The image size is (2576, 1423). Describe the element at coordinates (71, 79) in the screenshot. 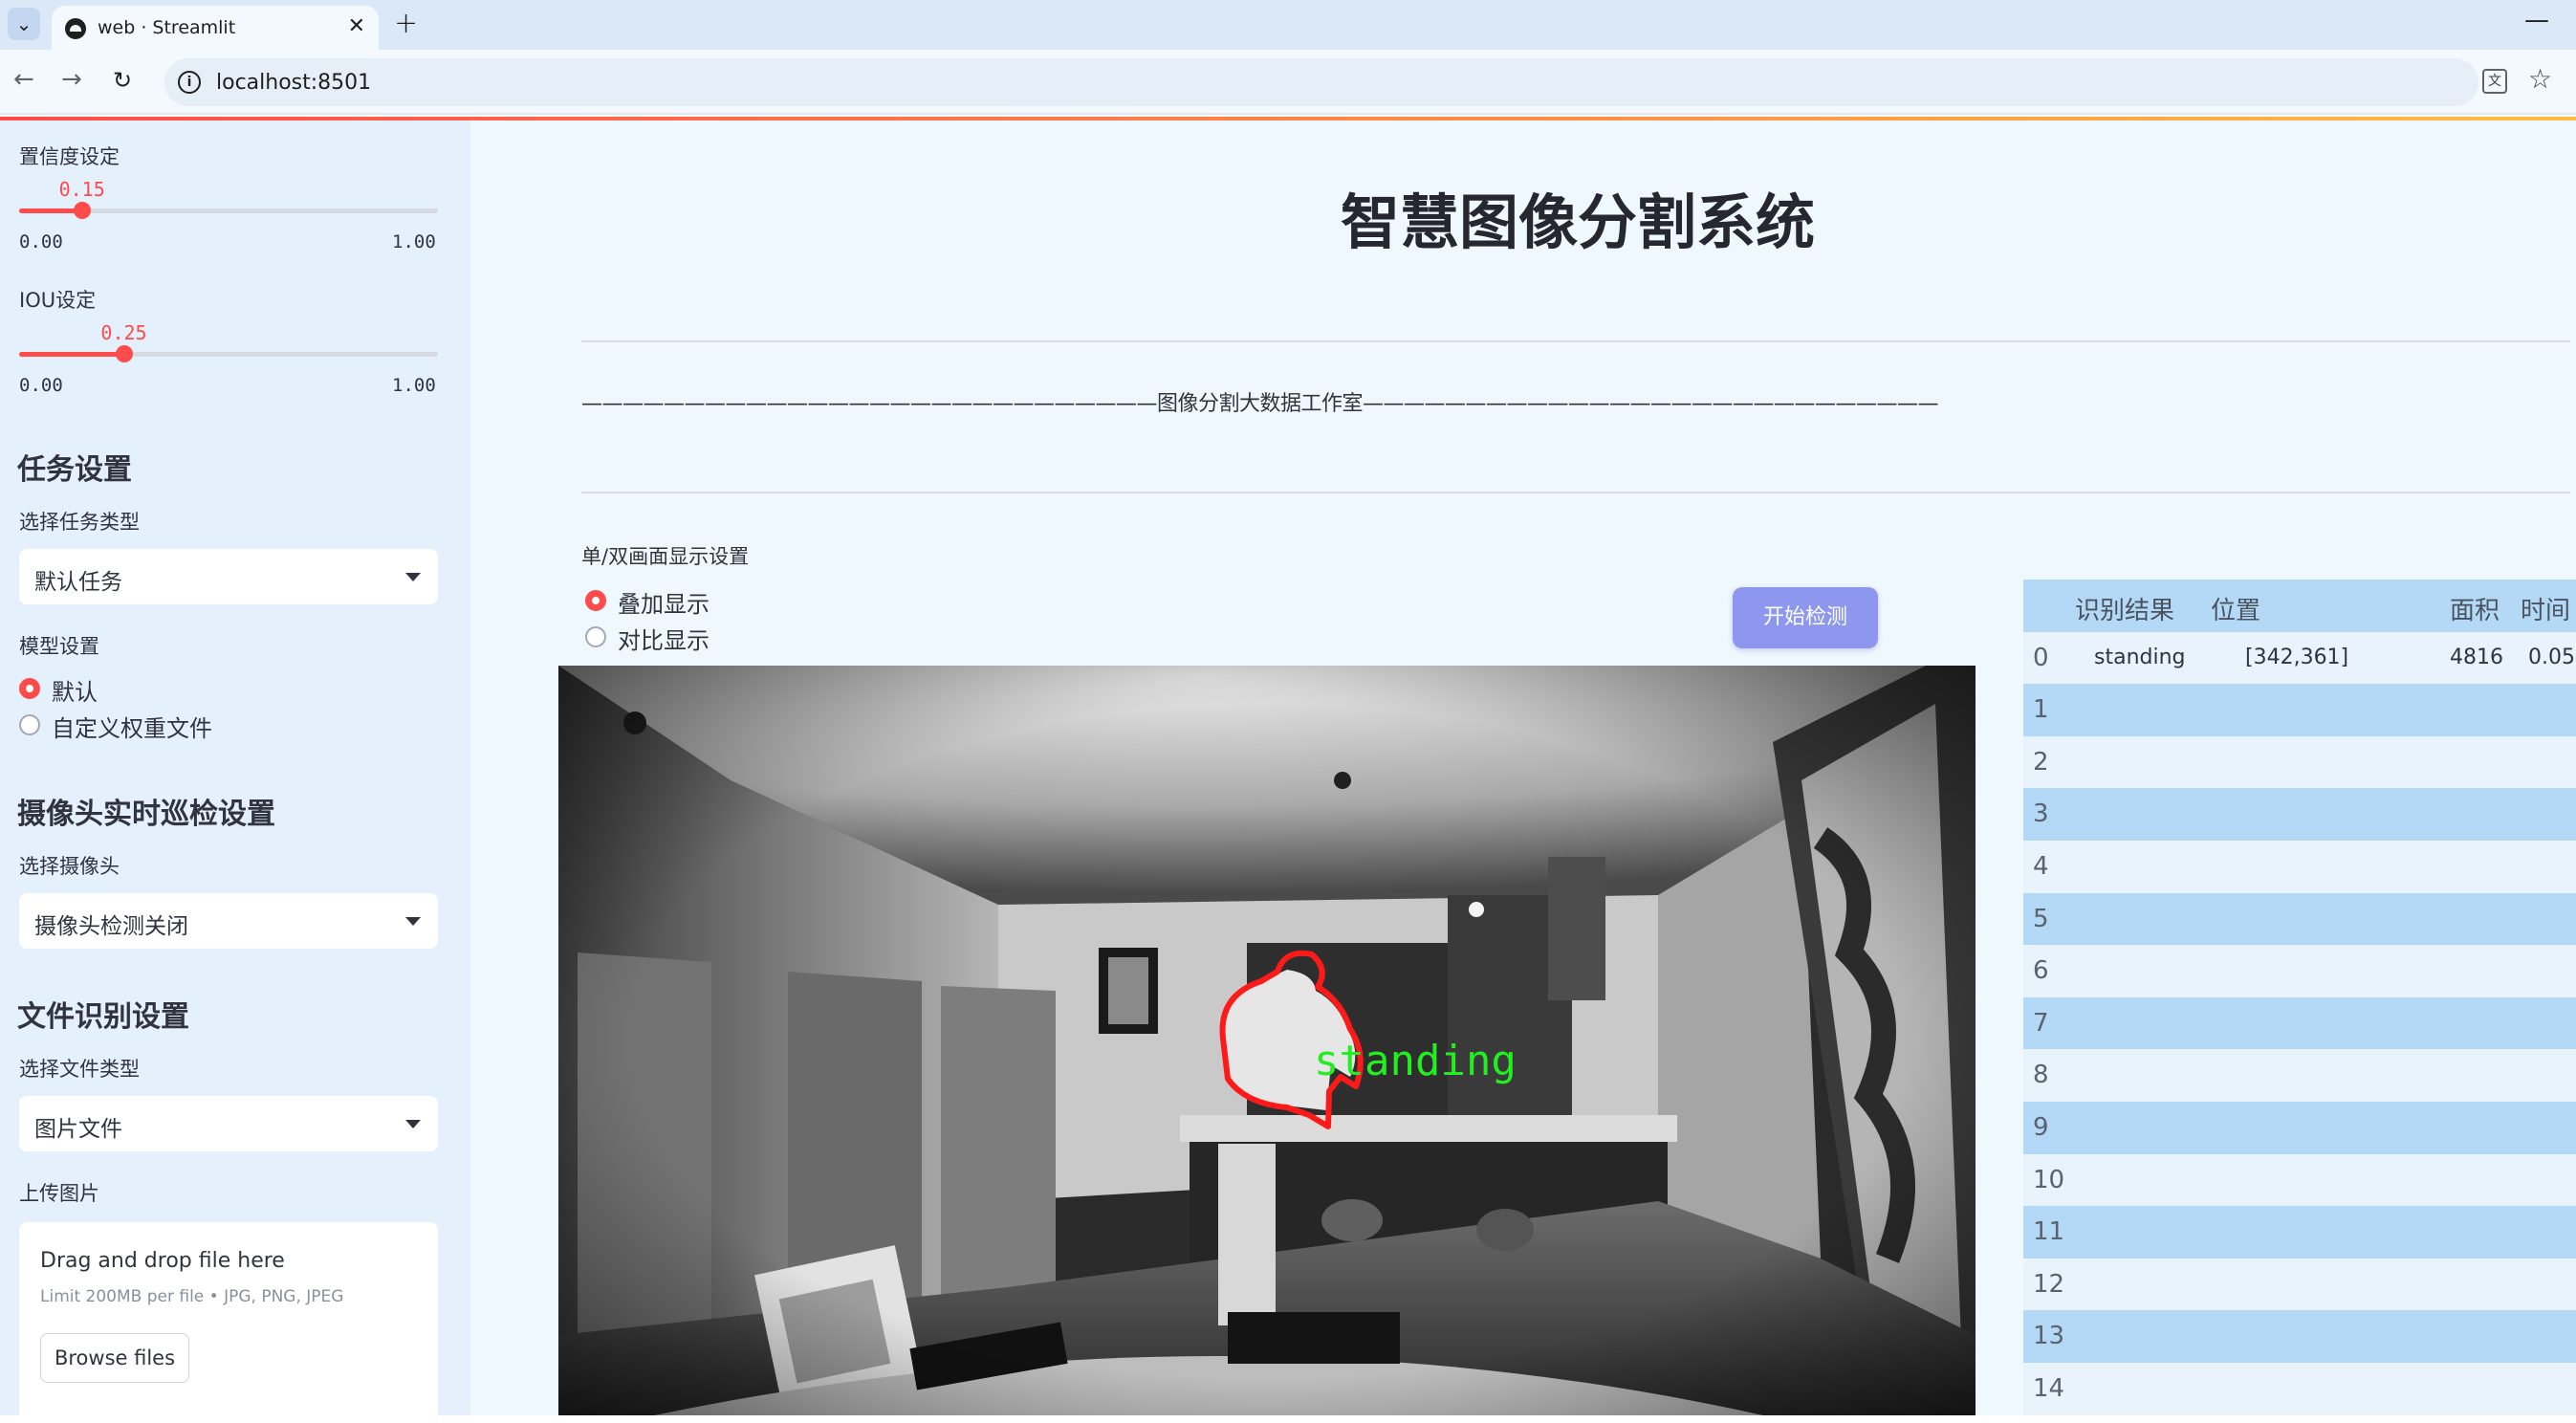

I see `forward-arrow-icon: →` at that location.